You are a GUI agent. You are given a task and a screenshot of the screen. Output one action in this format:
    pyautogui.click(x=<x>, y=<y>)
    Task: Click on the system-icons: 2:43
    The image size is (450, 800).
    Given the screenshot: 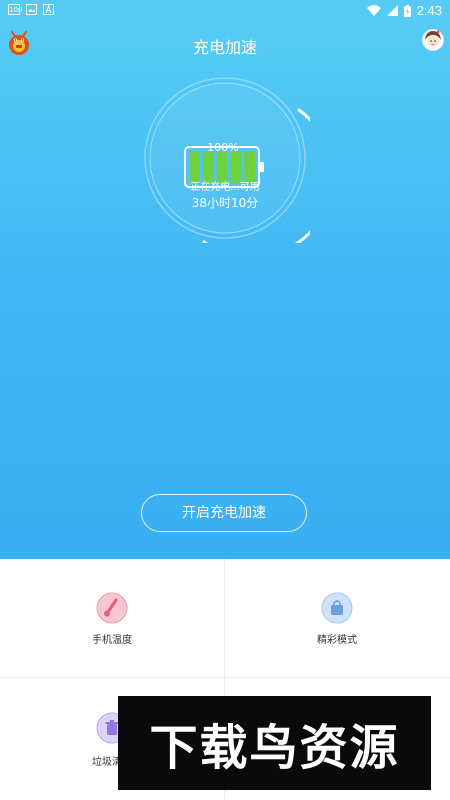 What is the action you would take?
    pyautogui.click(x=404, y=10)
    